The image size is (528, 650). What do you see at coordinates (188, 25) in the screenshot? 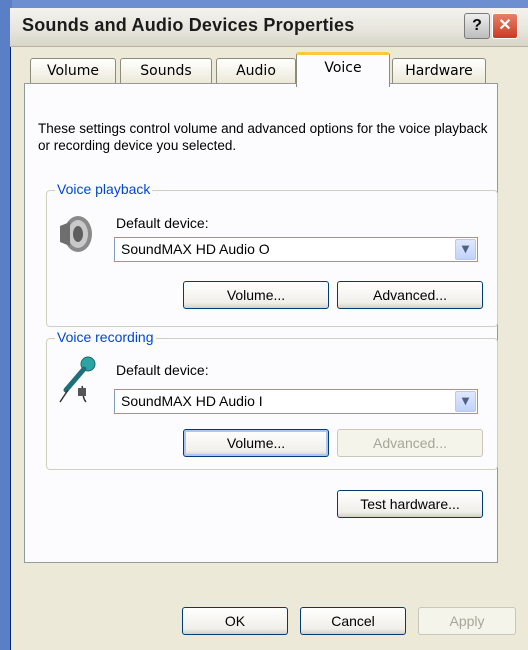
I see `window-title: Sounds and Audio Devices Properties` at bounding box center [188, 25].